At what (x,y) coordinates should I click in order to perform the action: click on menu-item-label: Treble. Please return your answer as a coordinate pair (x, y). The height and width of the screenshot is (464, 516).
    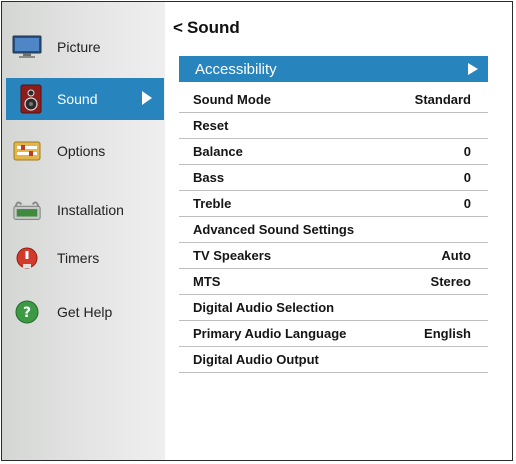
    Looking at the image, I should click on (212, 203).